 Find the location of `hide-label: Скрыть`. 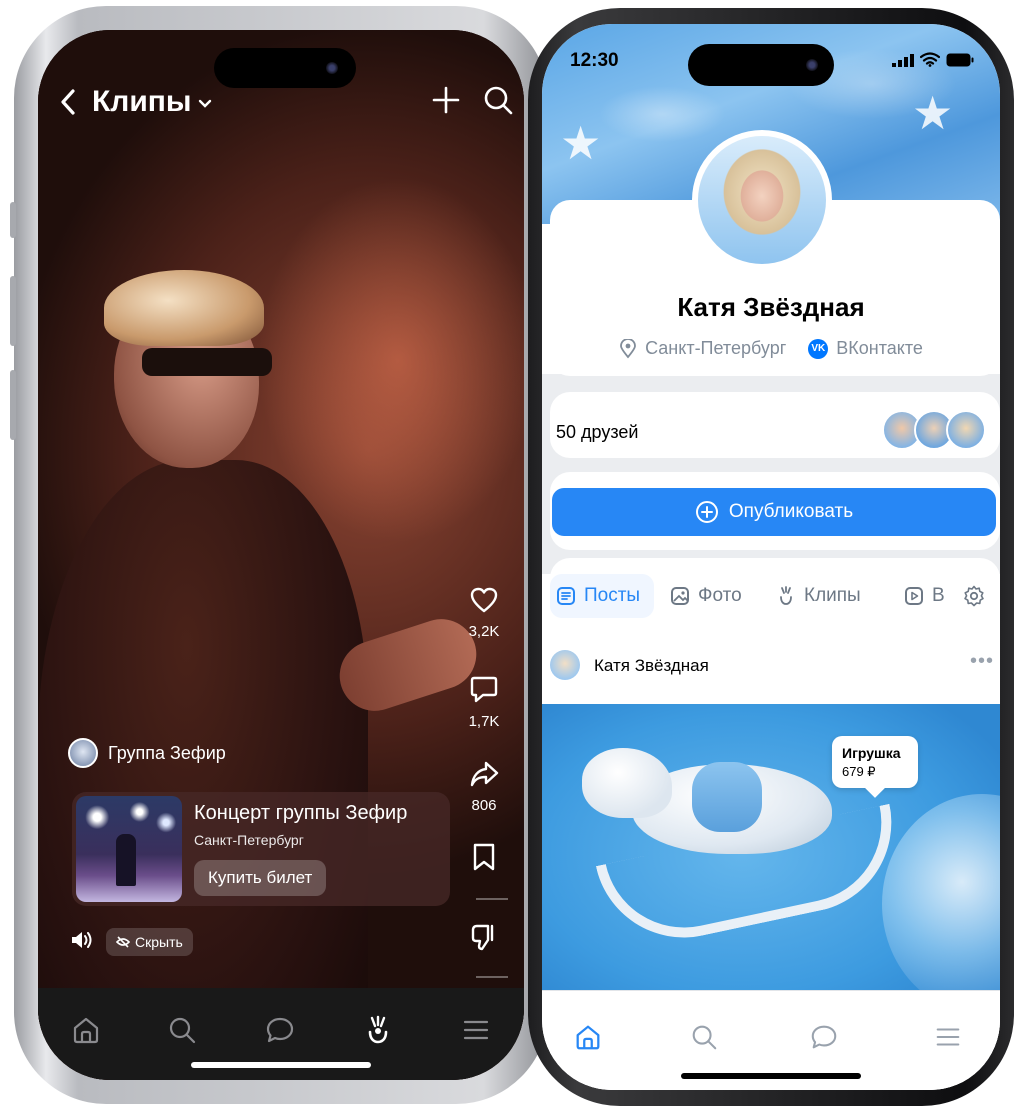

hide-label: Скрыть is located at coordinates (159, 942).